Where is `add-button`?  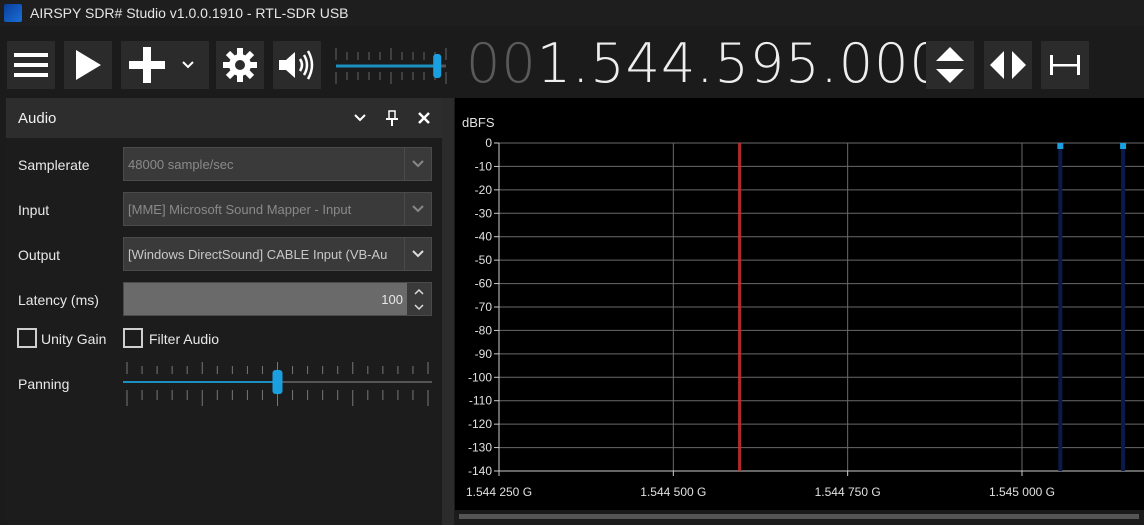 add-button is located at coordinates (165, 65).